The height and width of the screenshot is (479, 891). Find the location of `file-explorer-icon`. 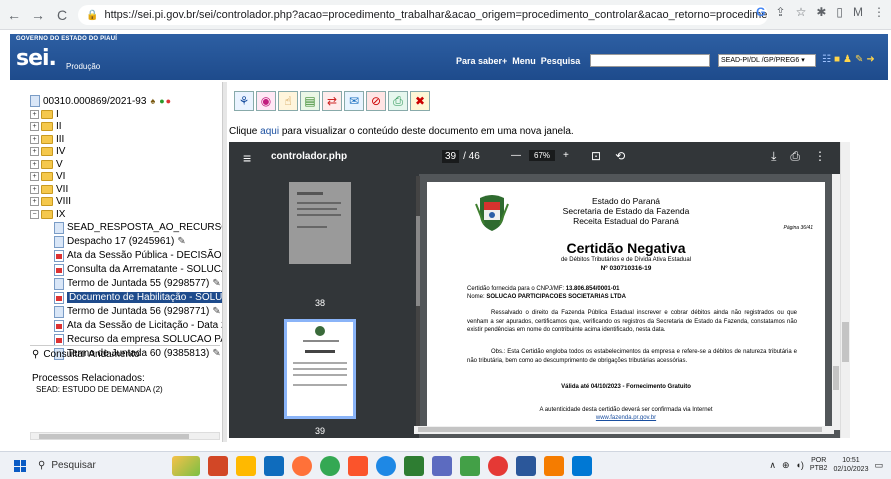

file-explorer-icon is located at coordinates (246, 466).